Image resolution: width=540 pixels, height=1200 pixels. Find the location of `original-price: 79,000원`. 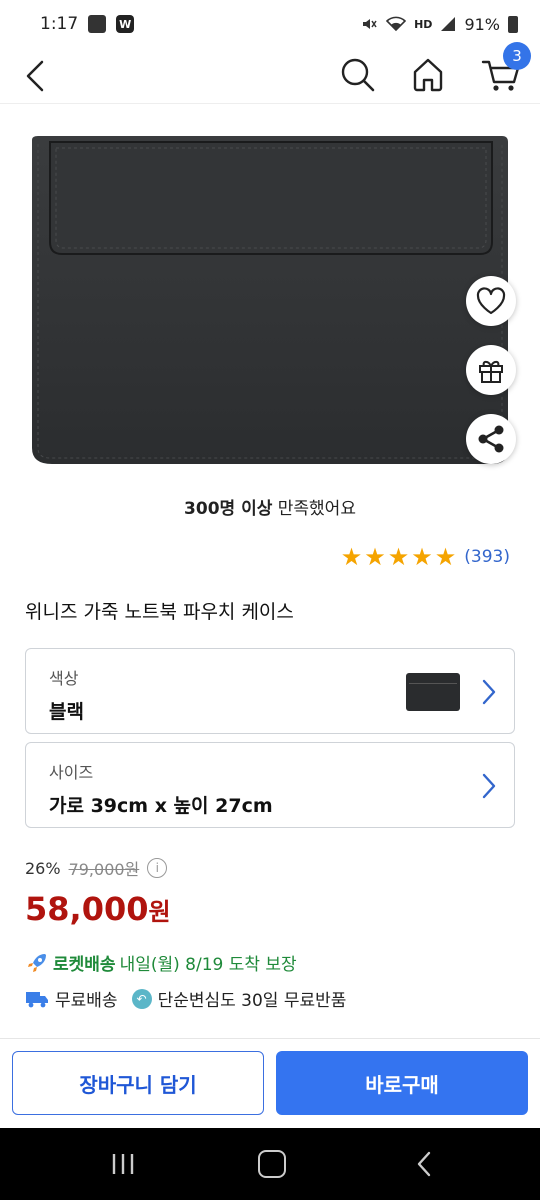

original-price: 79,000원 is located at coordinates (104, 869).